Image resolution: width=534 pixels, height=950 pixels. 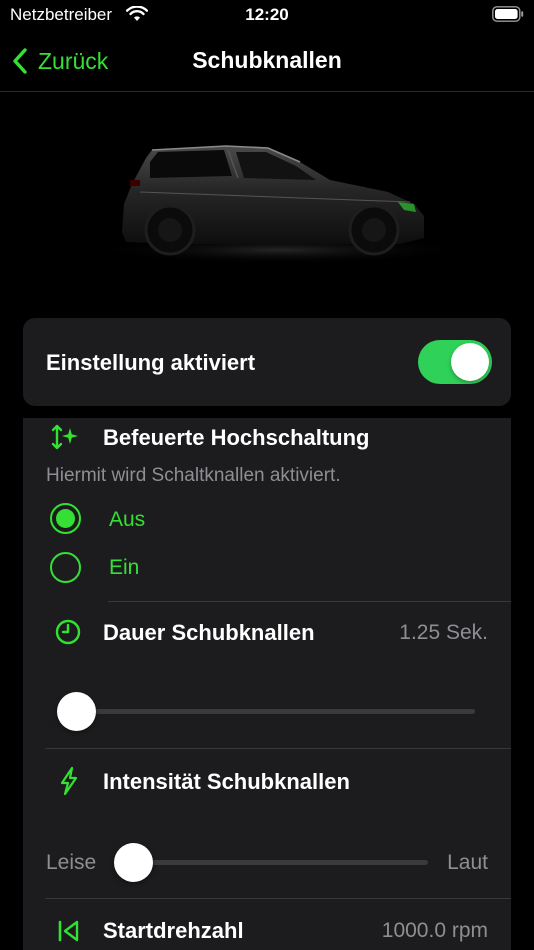 What do you see at coordinates (508, 14) in the screenshot?
I see `battery-icon` at bounding box center [508, 14].